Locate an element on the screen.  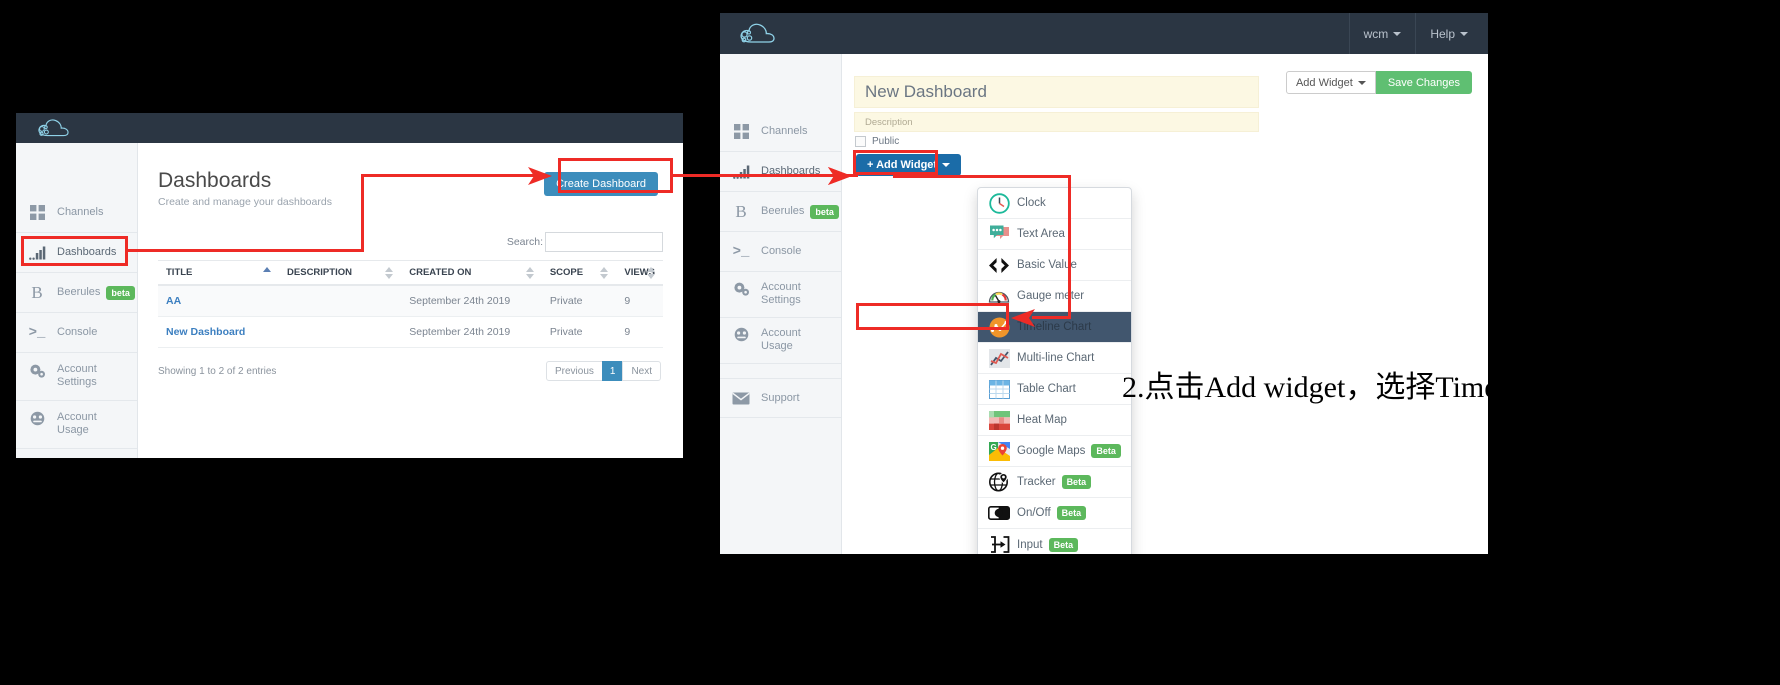
help-menu: Help is located at coordinates (1451, 33).